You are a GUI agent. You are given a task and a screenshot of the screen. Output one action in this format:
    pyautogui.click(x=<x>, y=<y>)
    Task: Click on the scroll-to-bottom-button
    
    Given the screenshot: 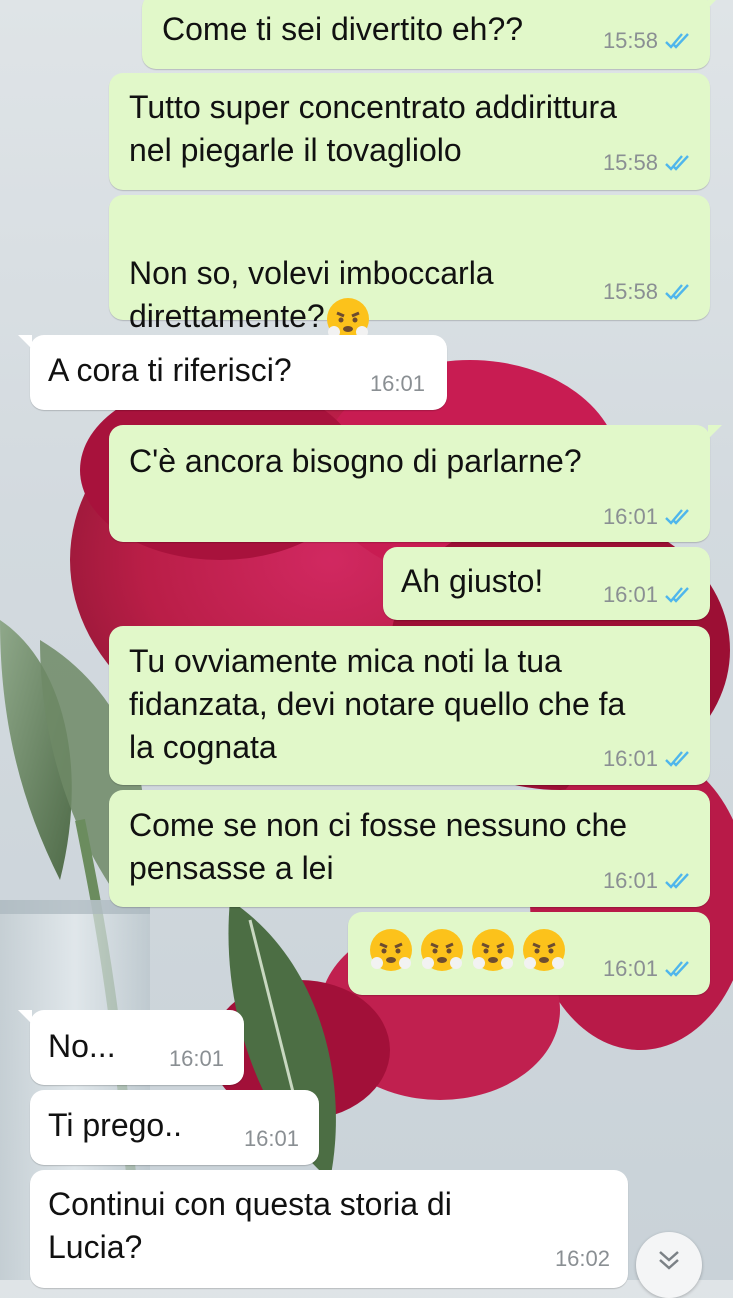 What is the action you would take?
    pyautogui.click(x=669, y=1265)
    